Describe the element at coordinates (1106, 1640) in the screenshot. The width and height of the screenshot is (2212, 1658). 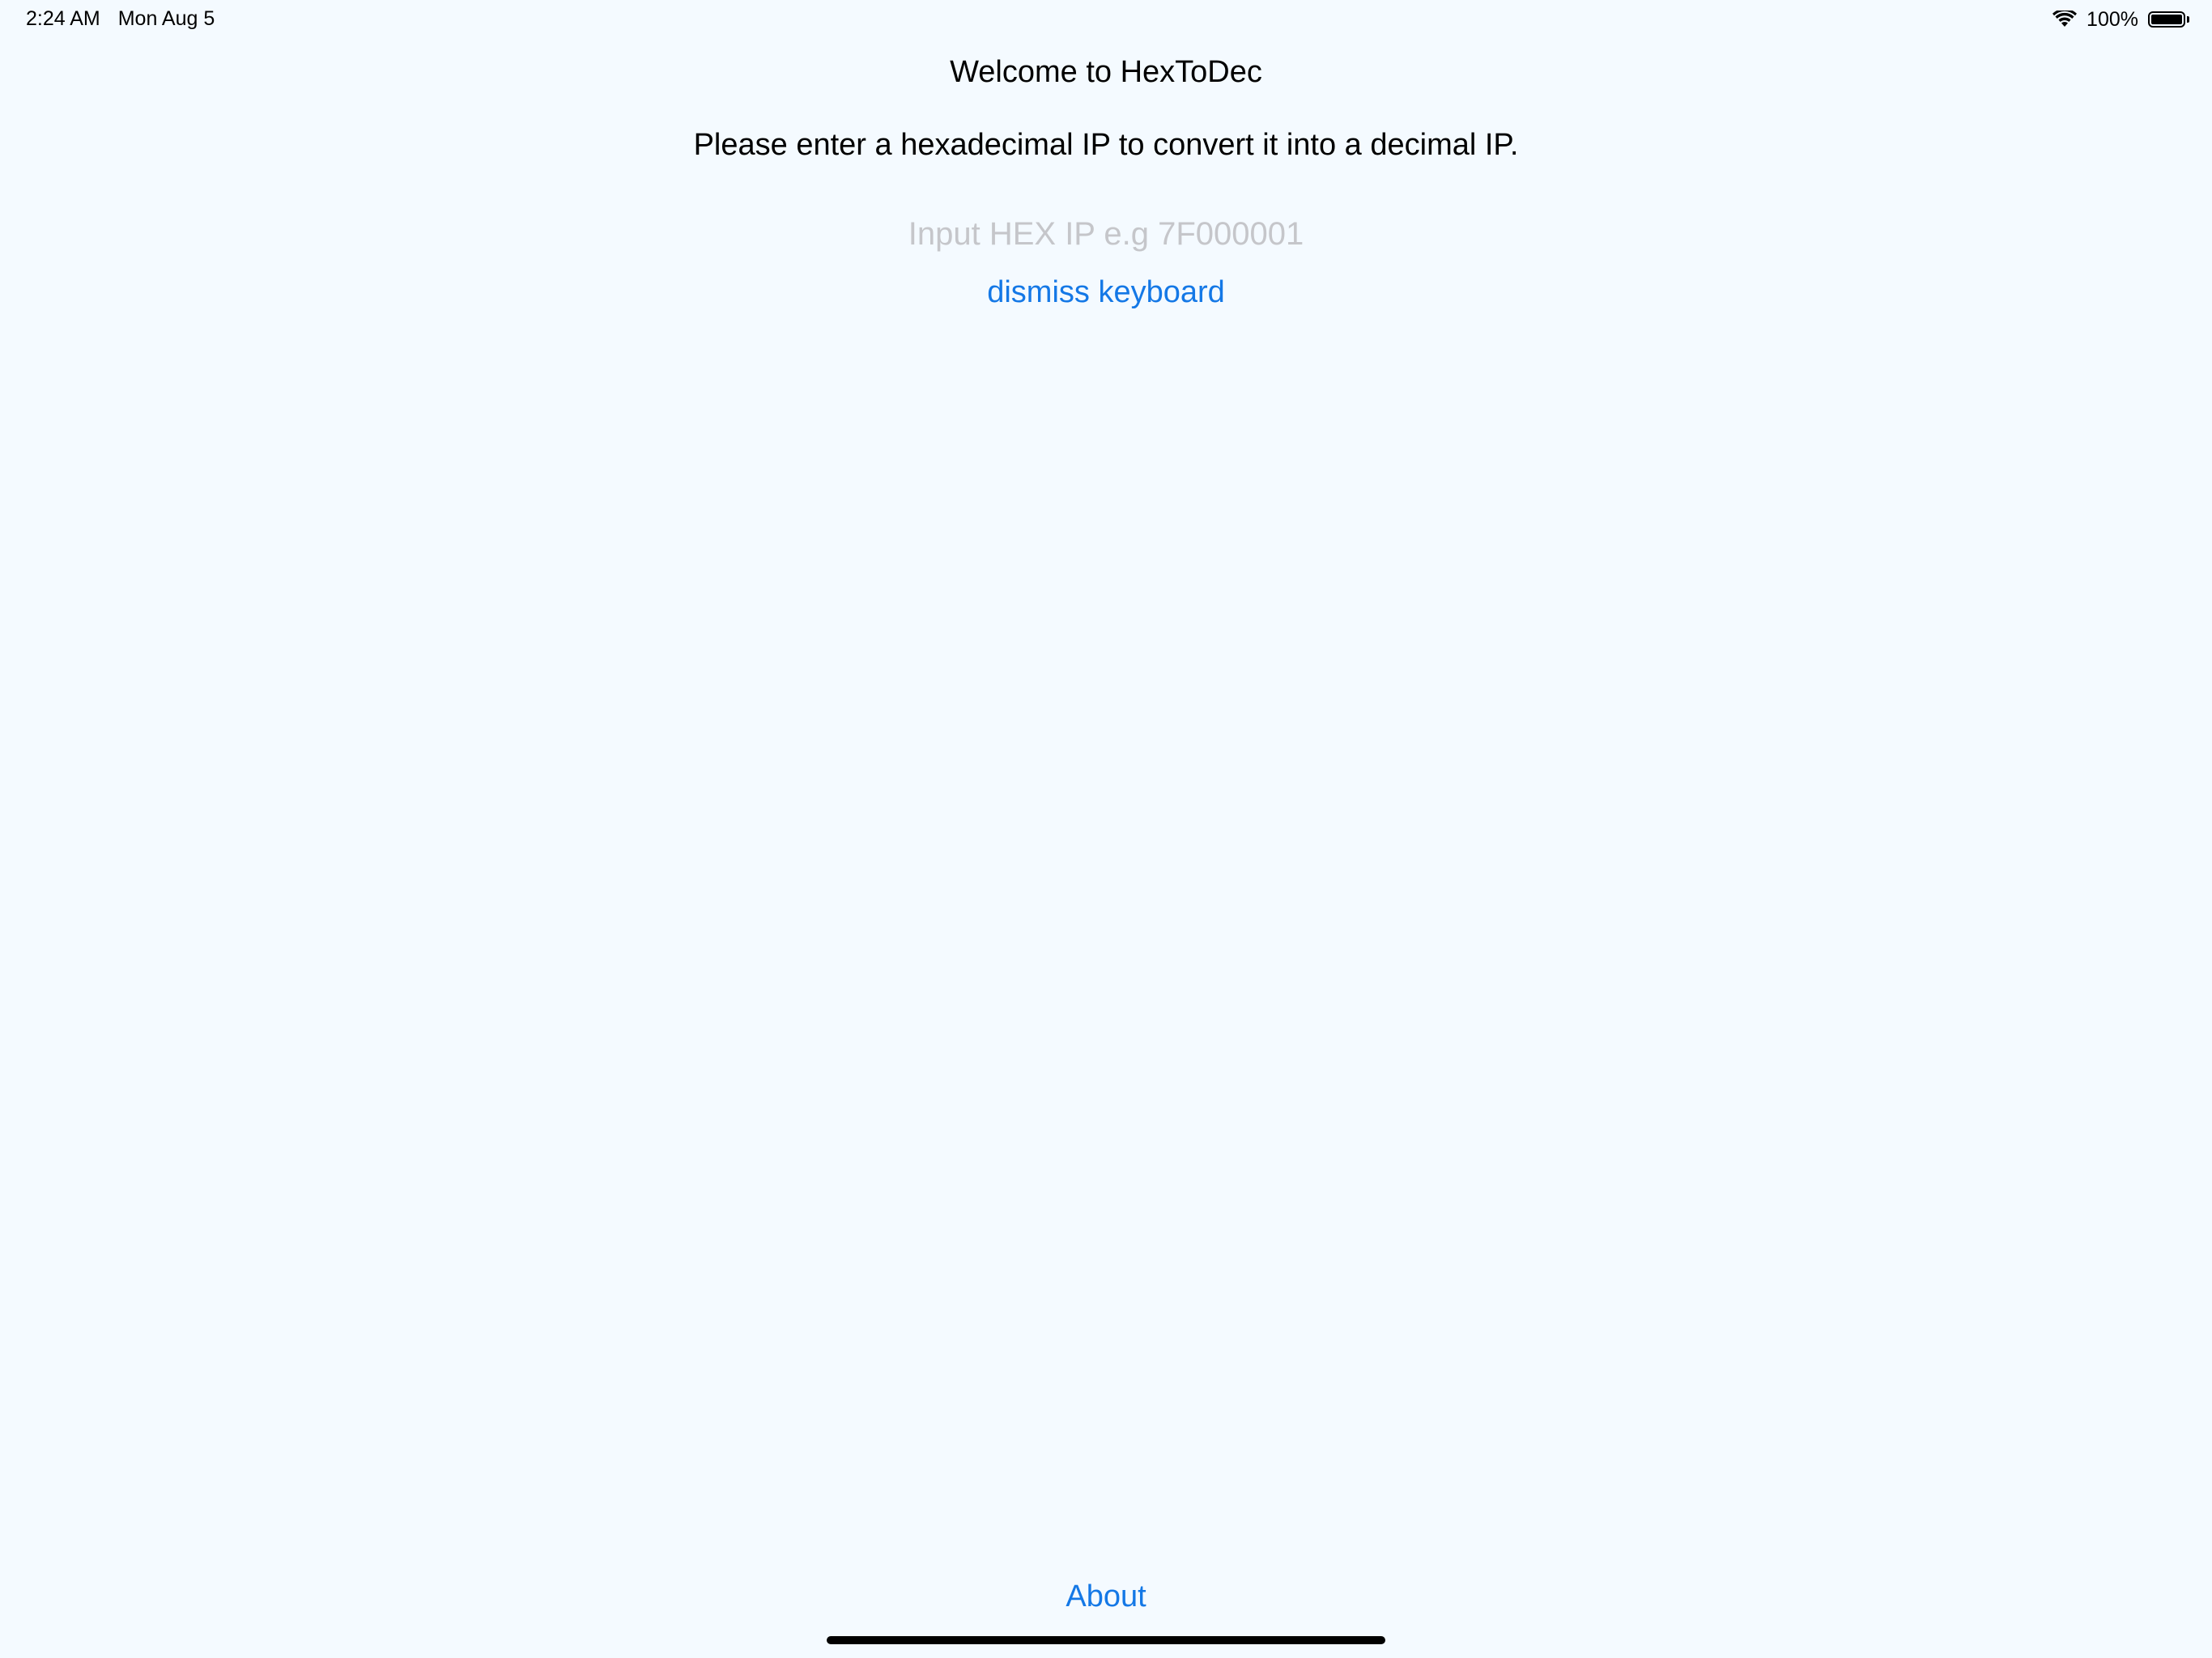
I see `home-indicator` at that location.